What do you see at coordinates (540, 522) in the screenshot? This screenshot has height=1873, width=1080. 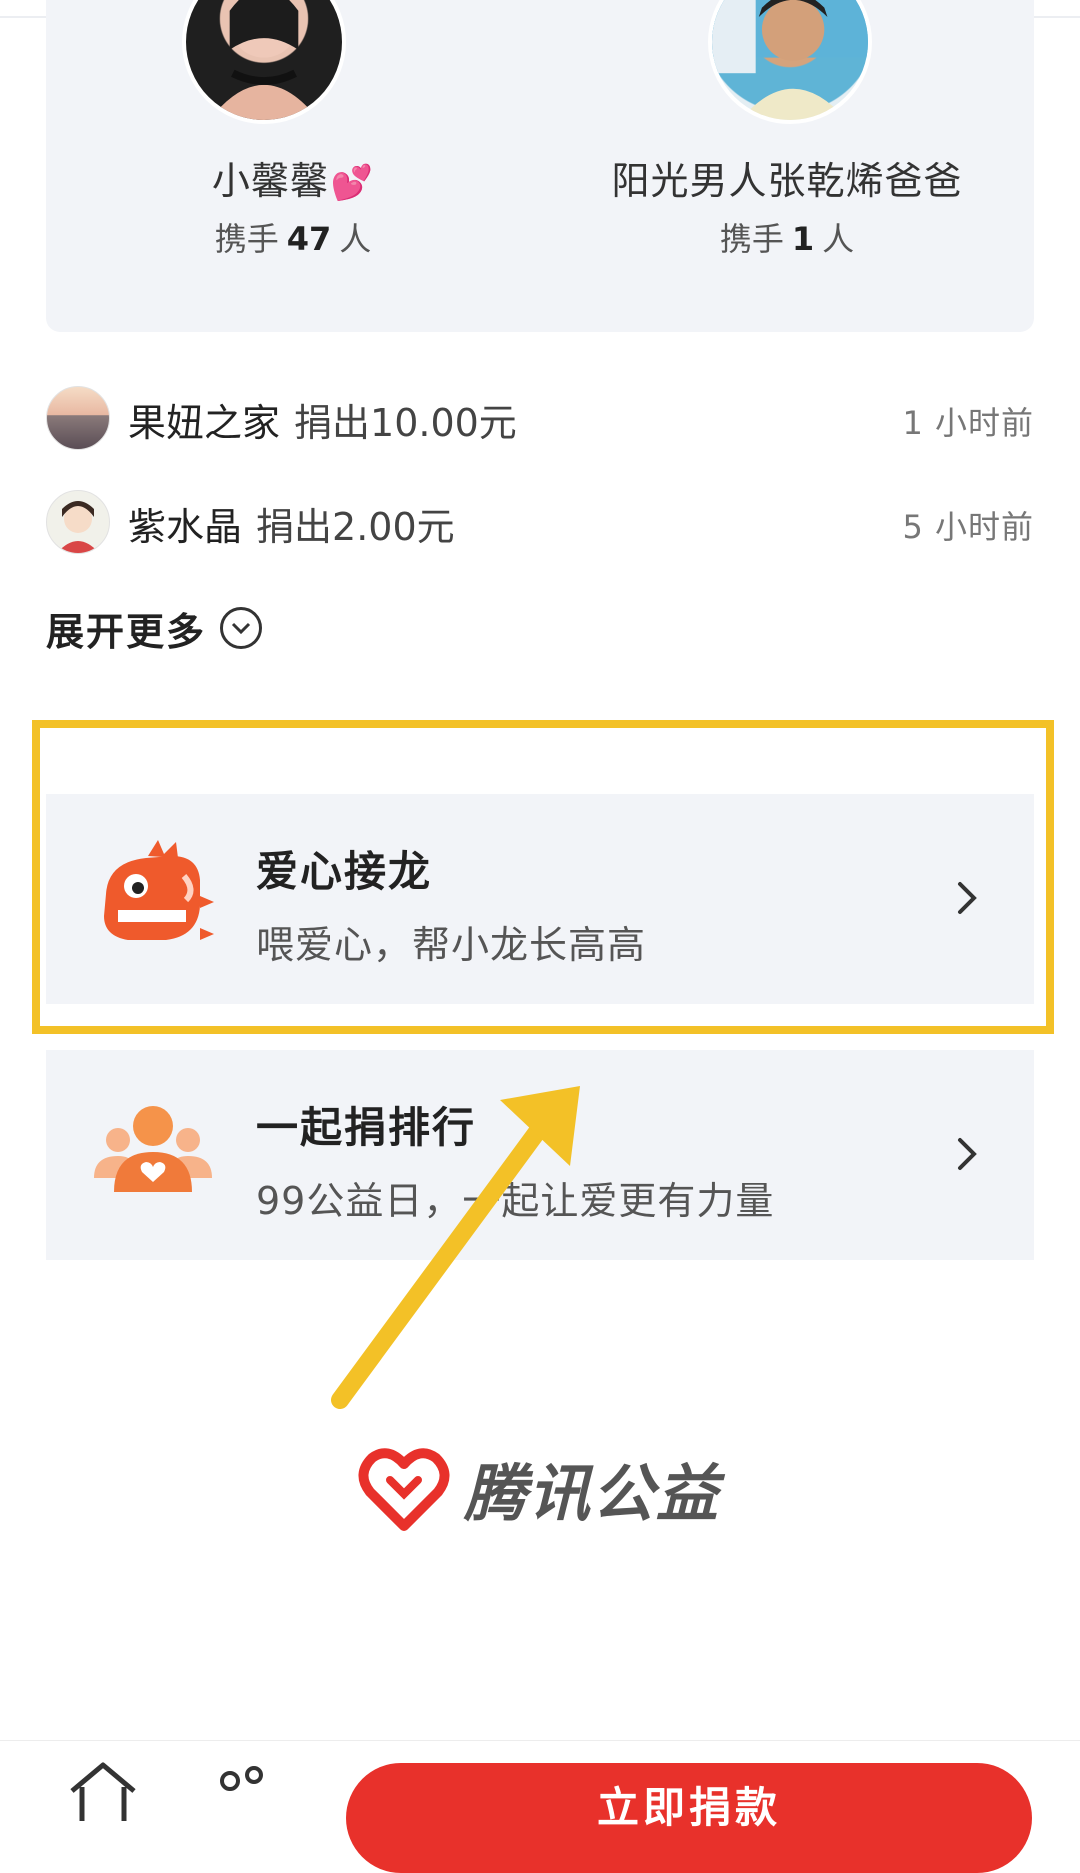 I see `donation-row: 紫水晶 捐出2.00元 5 小时前` at bounding box center [540, 522].